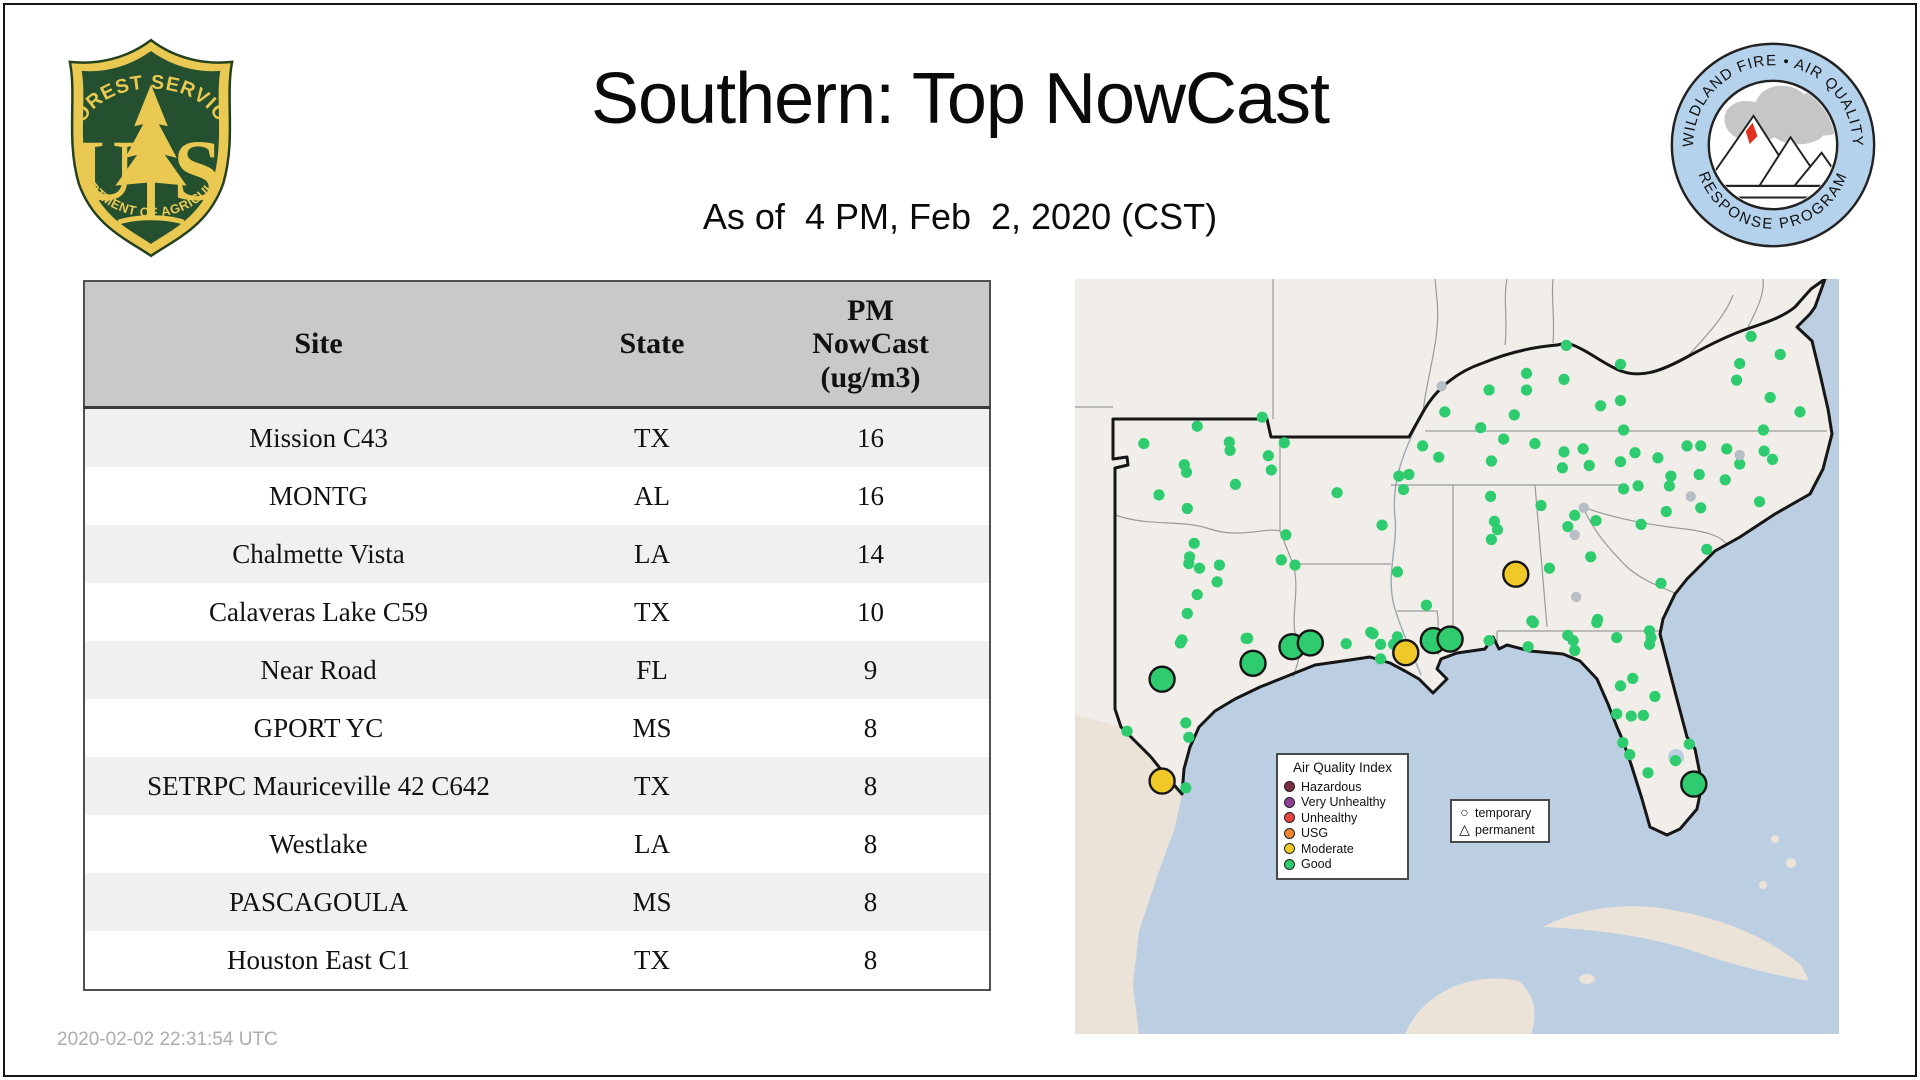 The image size is (1920, 1080). What do you see at coordinates (537, 960) in the screenshot?
I see `table-row: Houston East C1 TX 8` at bounding box center [537, 960].